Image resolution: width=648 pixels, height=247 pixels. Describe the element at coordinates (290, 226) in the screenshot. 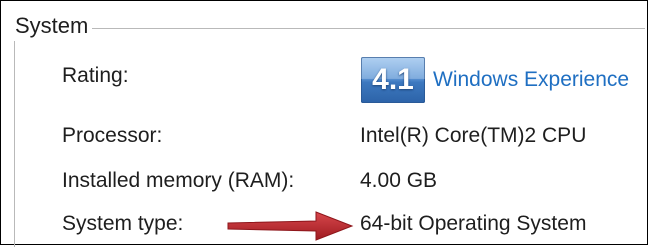

I see `right-arrow-icon` at that location.